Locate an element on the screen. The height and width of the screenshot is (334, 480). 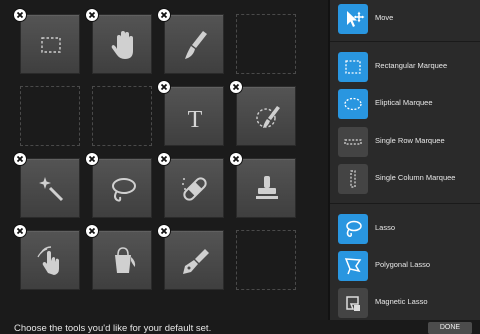
stamp-icon is located at coordinates (267, 187).